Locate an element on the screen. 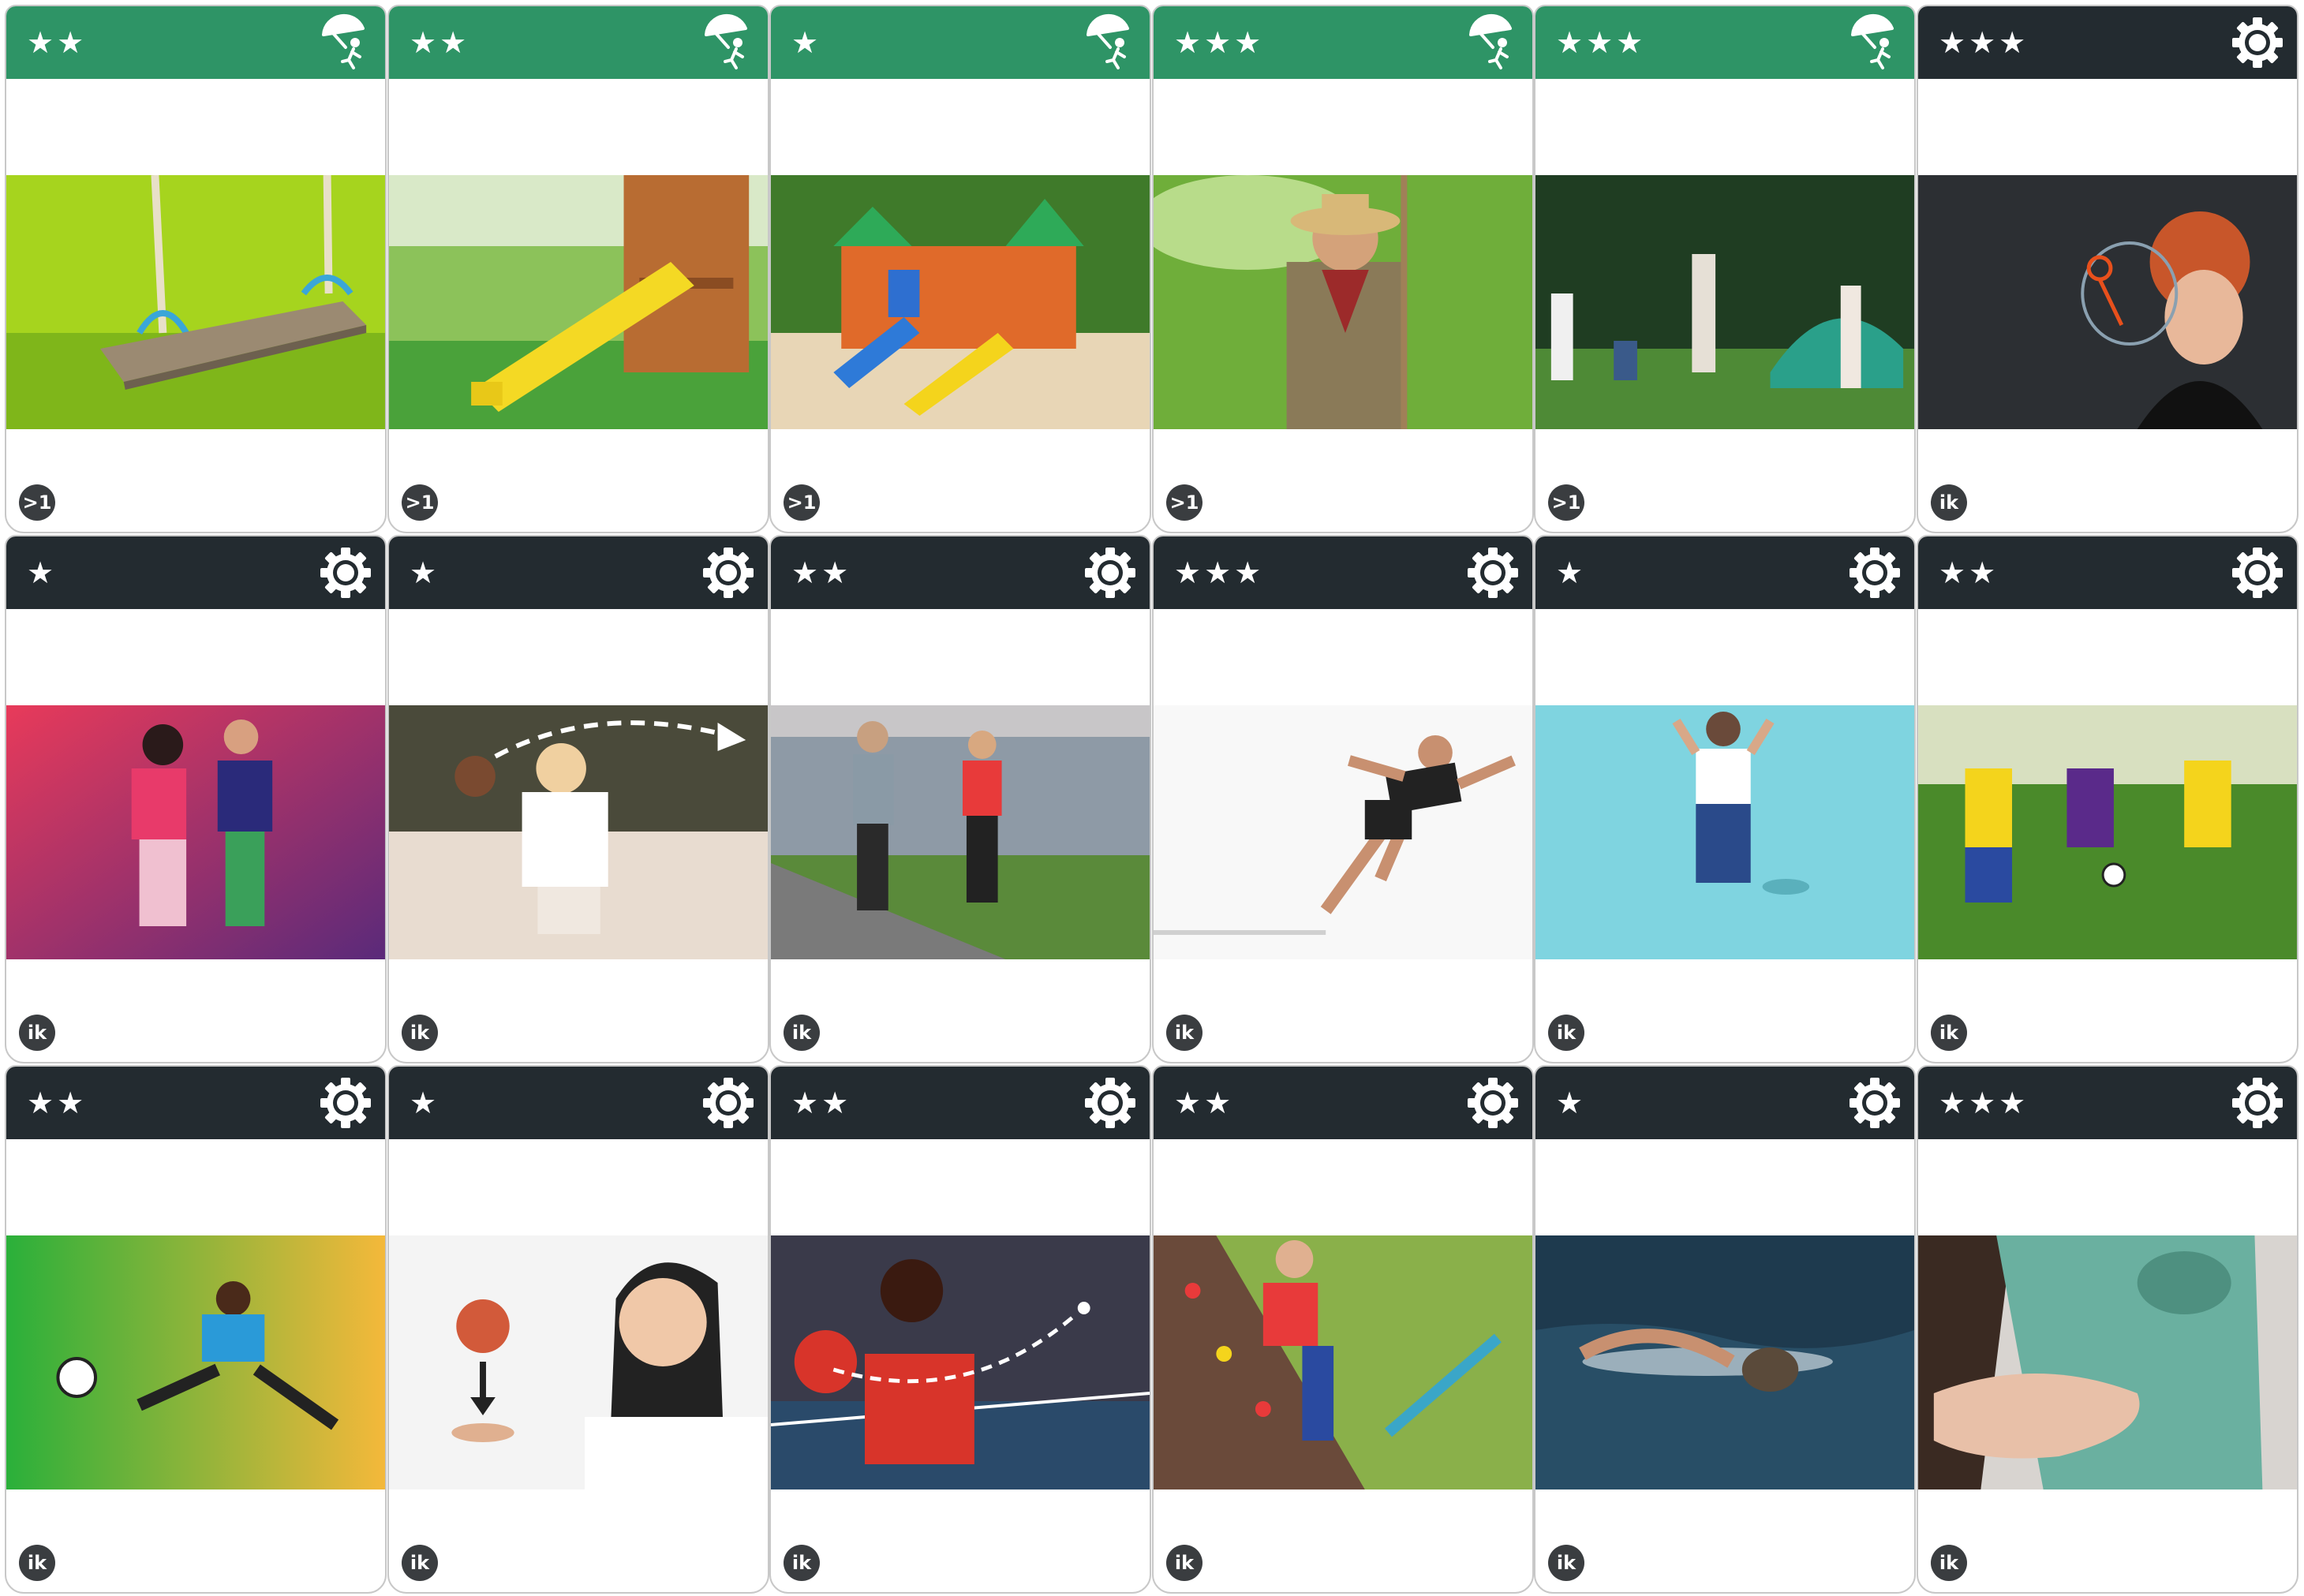 The width and height of the screenshot is (2304, 1596). activity-card: ★ >1 is located at coordinates (960, 269).